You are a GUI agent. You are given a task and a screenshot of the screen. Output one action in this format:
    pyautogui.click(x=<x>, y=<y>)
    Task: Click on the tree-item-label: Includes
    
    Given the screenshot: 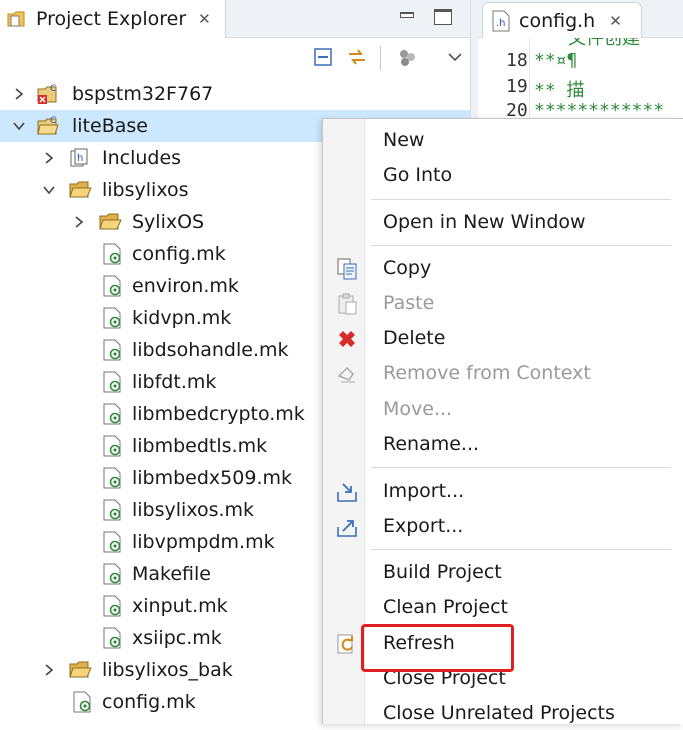 What is the action you would take?
    pyautogui.click(x=142, y=158)
    